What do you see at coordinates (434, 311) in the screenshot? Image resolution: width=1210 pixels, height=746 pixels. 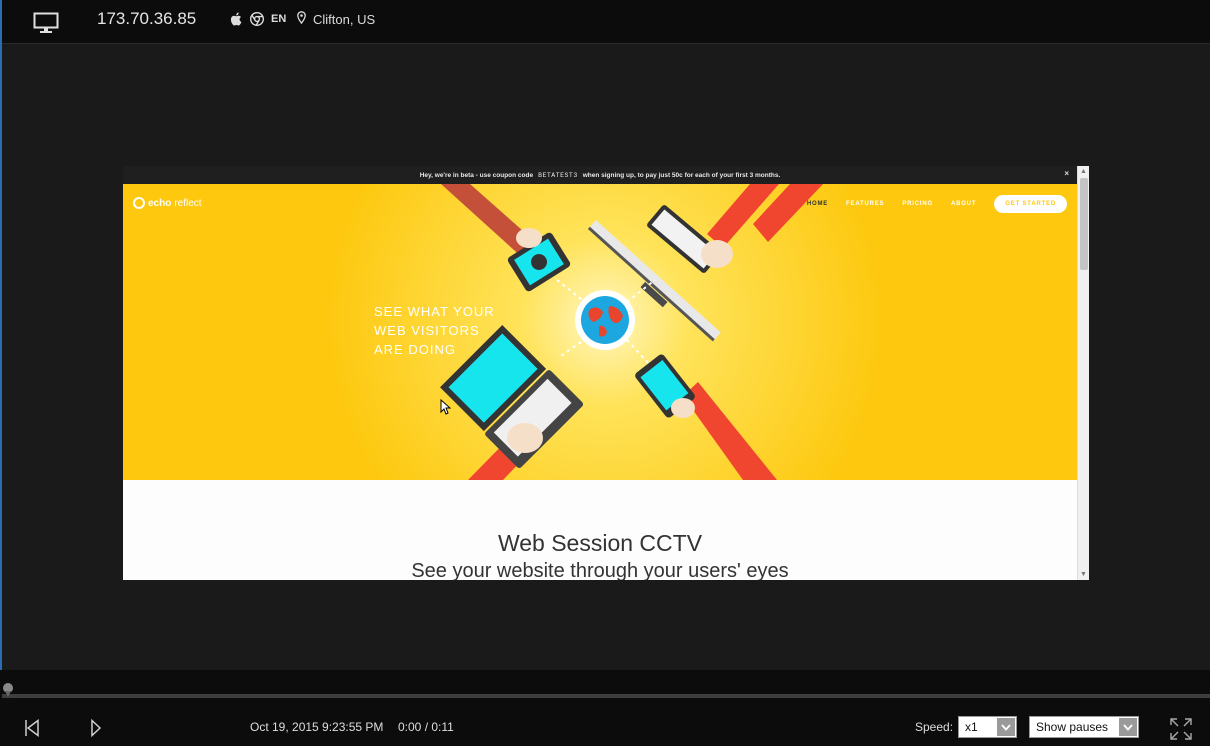 I see `tagline-line: SEE WHAT YOUR` at bounding box center [434, 311].